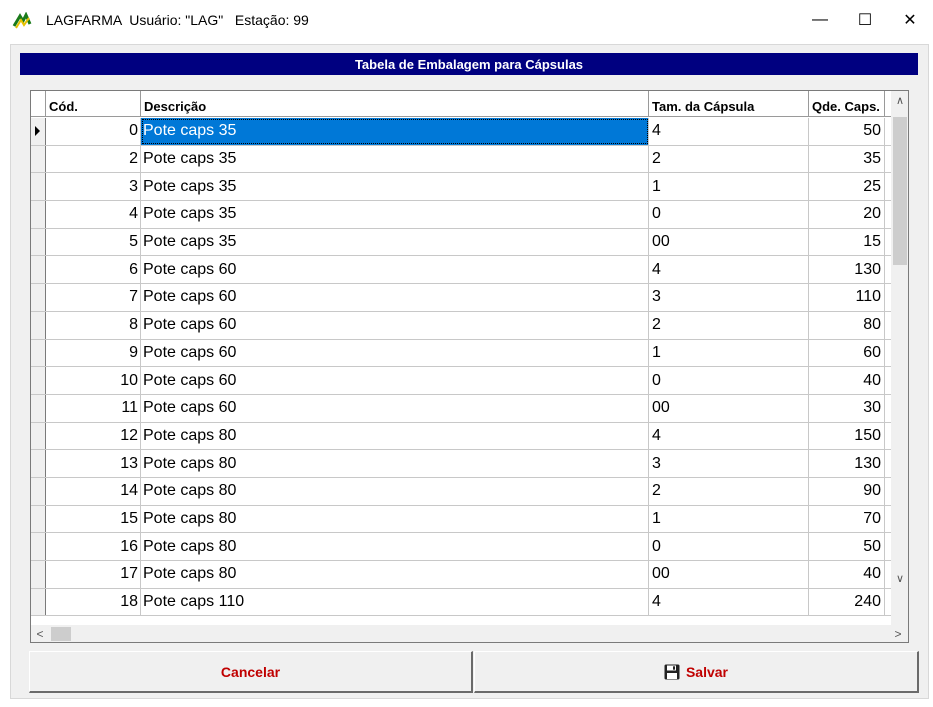 Image resolution: width=933 pixels, height=707 pixels. Describe the element at coordinates (93, 519) in the screenshot. I see `cell-cod: 15` at that location.